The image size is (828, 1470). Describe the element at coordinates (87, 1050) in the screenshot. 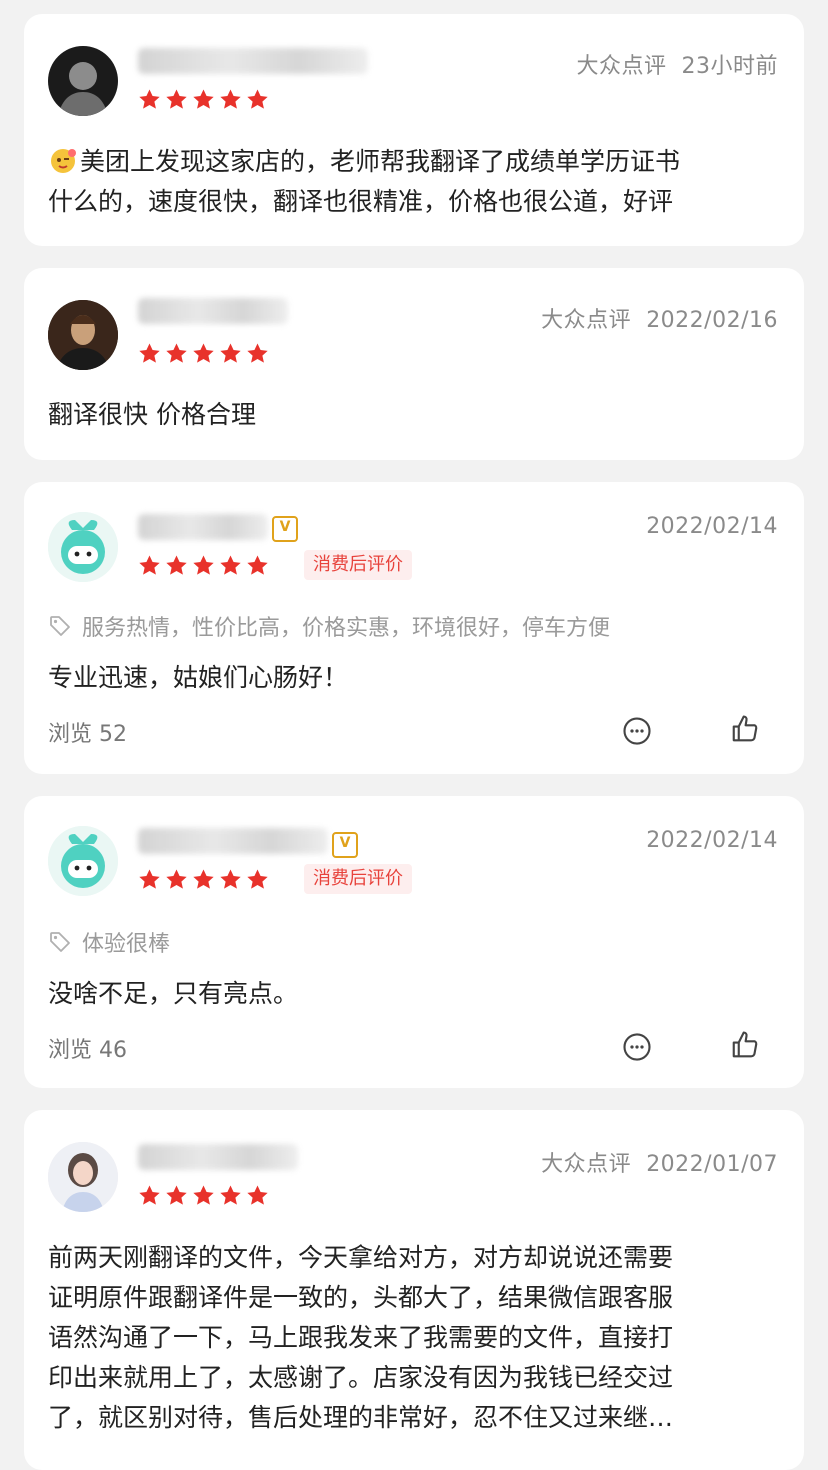

I see `view-count: 浏览 46` at that location.